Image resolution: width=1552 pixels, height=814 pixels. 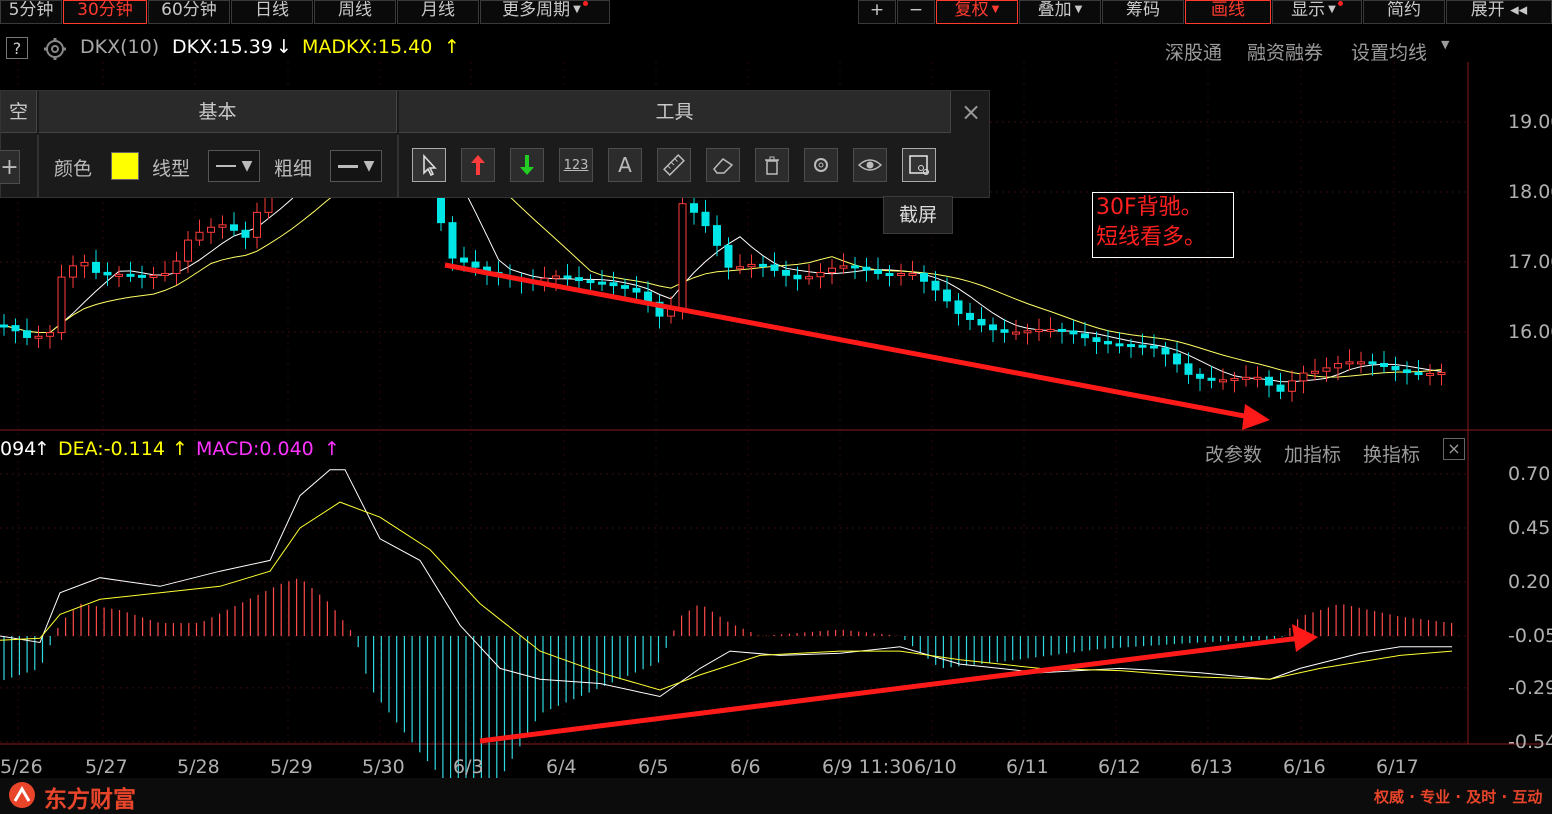 What do you see at coordinates (125, 166) in the screenshot?
I see `color-swatch` at bounding box center [125, 166].